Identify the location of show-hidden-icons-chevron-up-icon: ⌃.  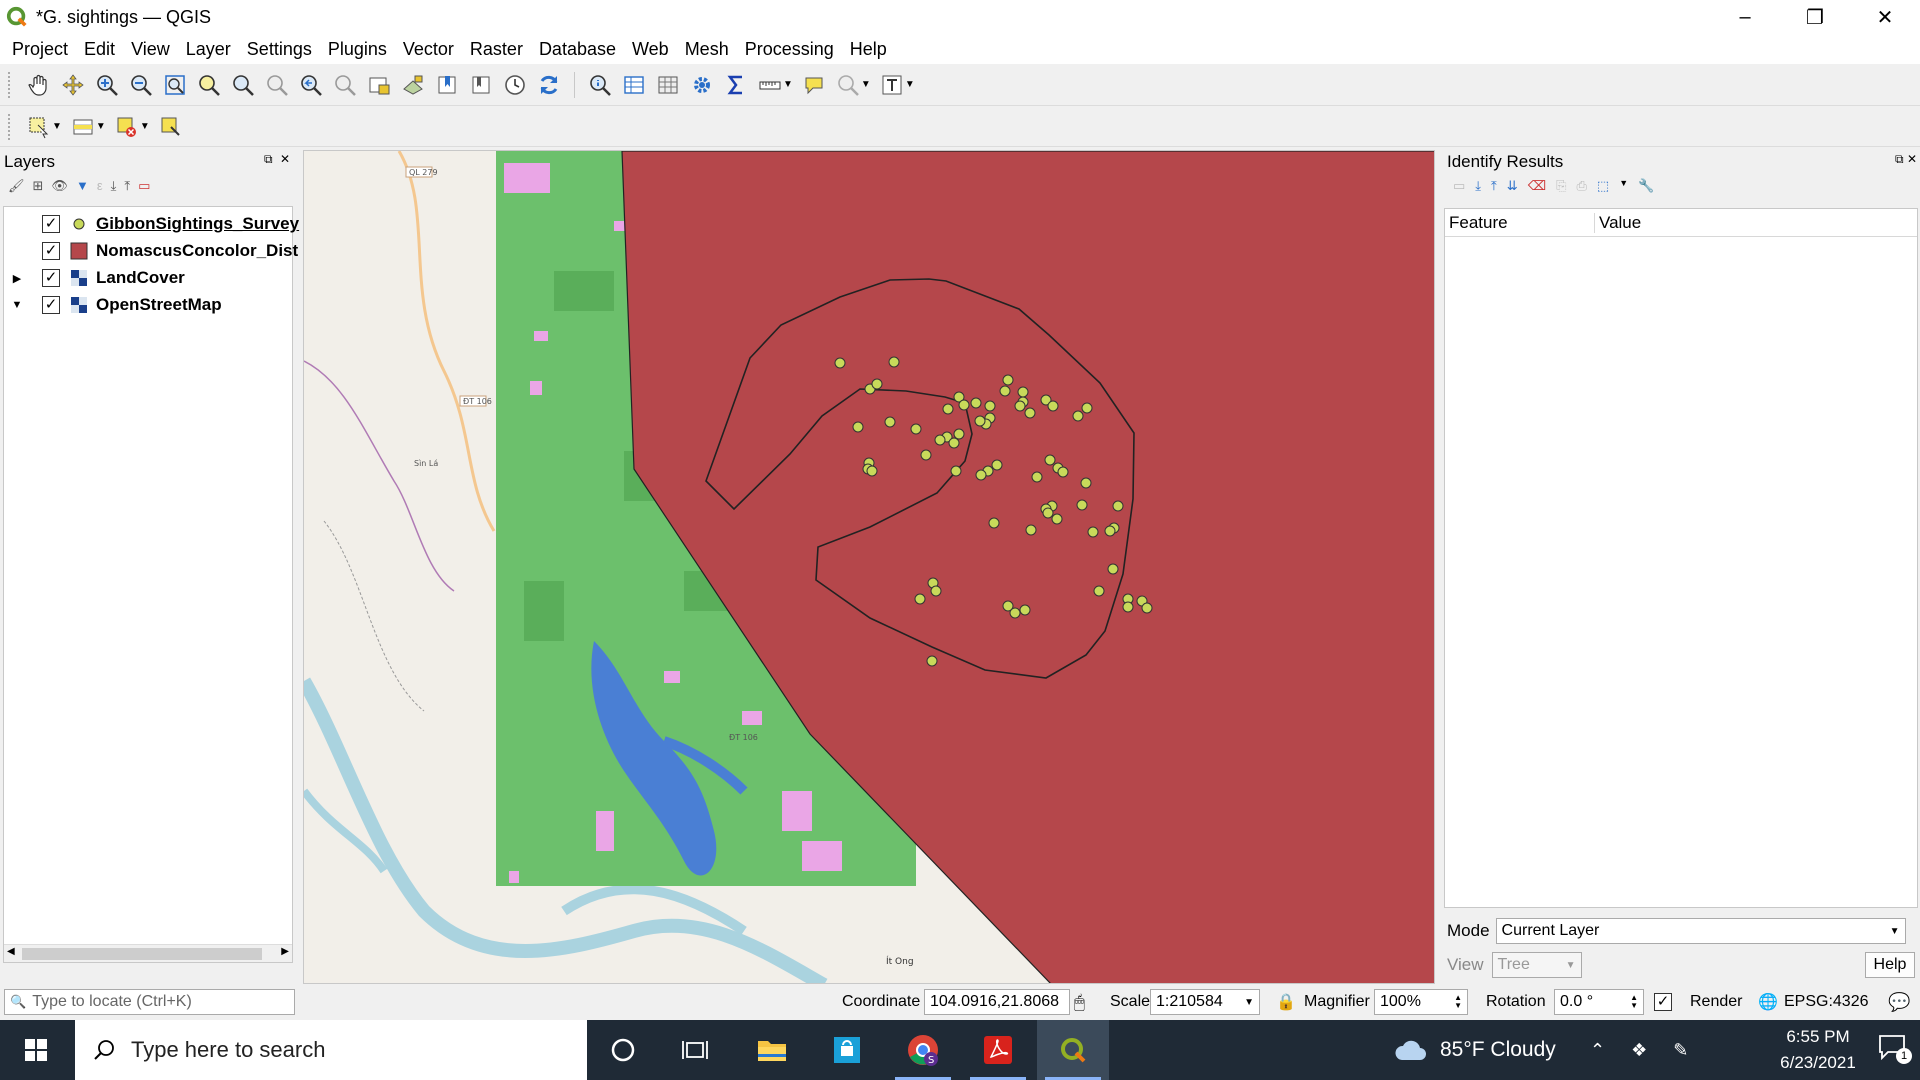
(1597, 1050).